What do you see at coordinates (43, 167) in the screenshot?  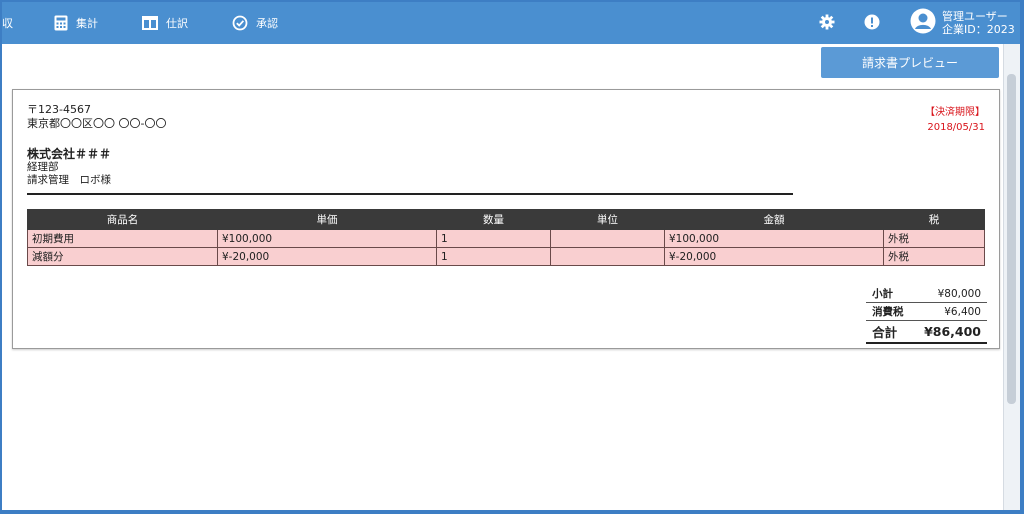 I see `department: 経理部` at bounding box center [43, 167].